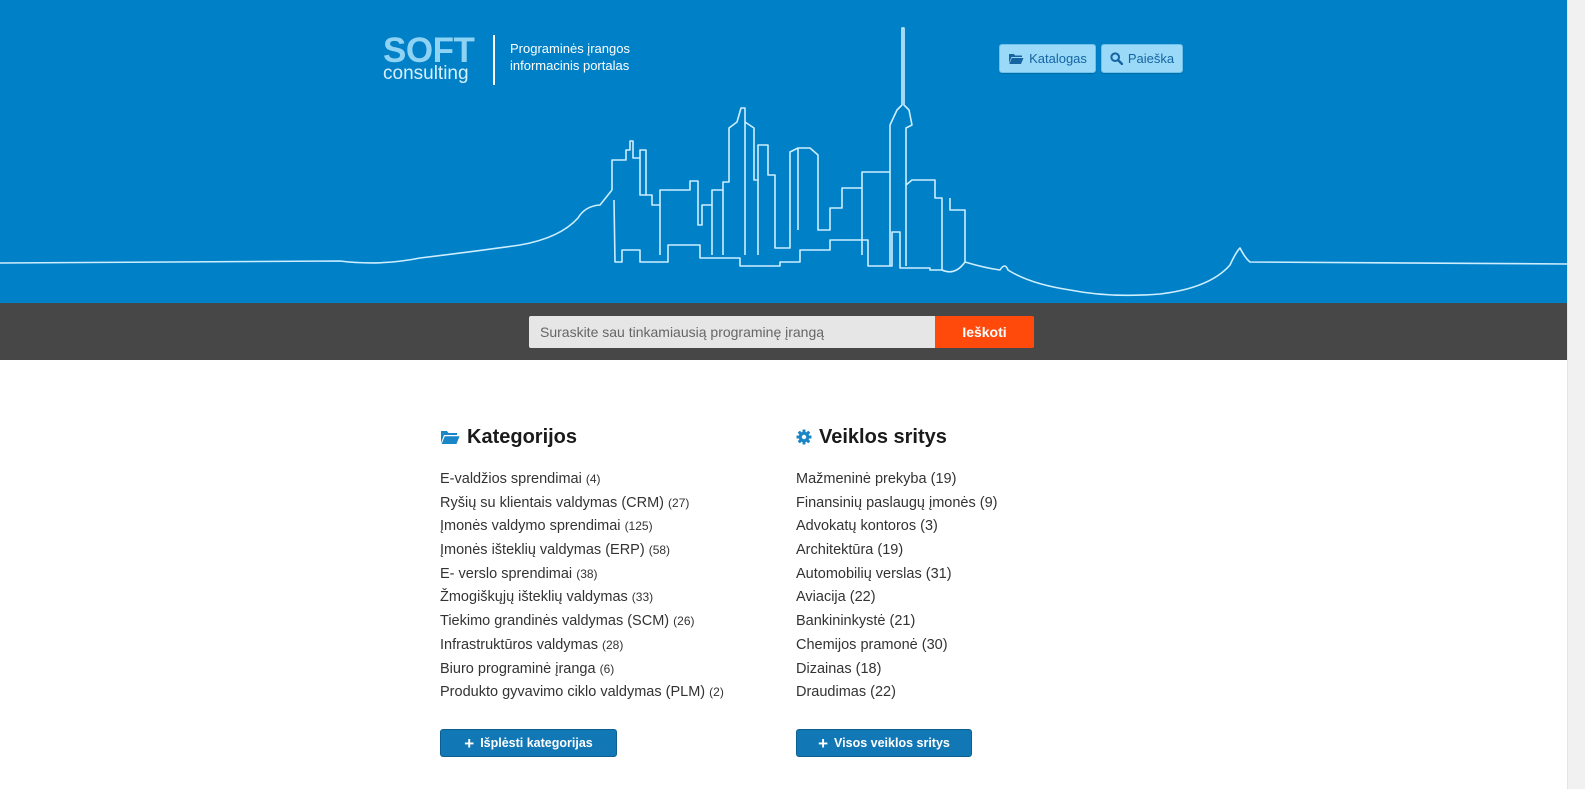  What do you see at coordinates (861, 479) in the screenshot?
I see `sector-link: Mažmeninė prekyba` at bounding box center [861, 479].